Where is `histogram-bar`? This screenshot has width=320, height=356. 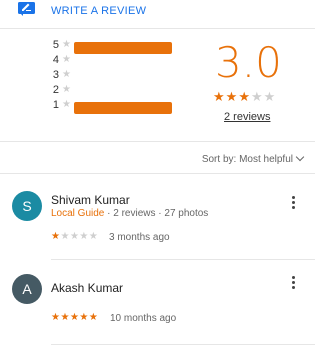
histogram-bar is located at coordinates (123, 108).